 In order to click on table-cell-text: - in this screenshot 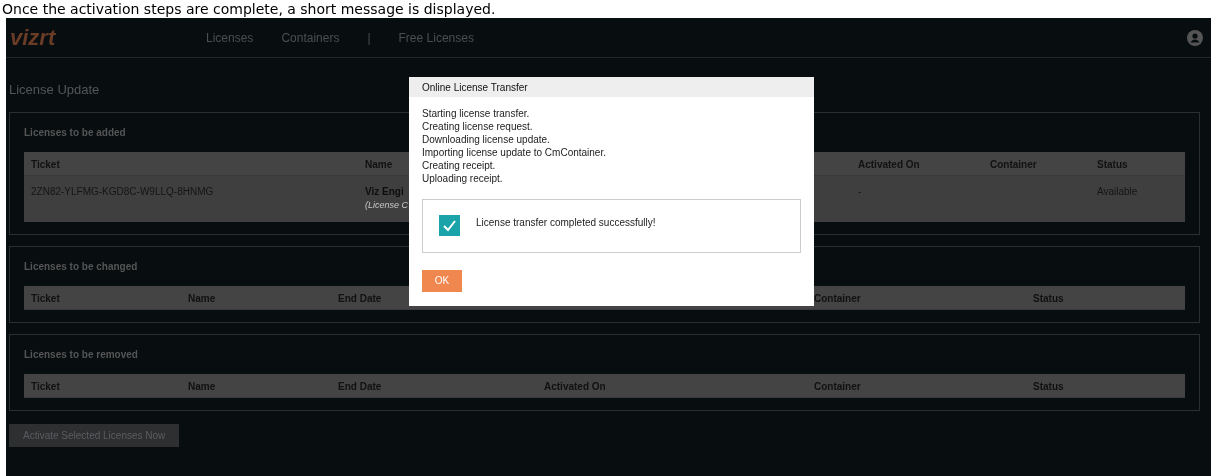, I will do `click(860, 191)`.